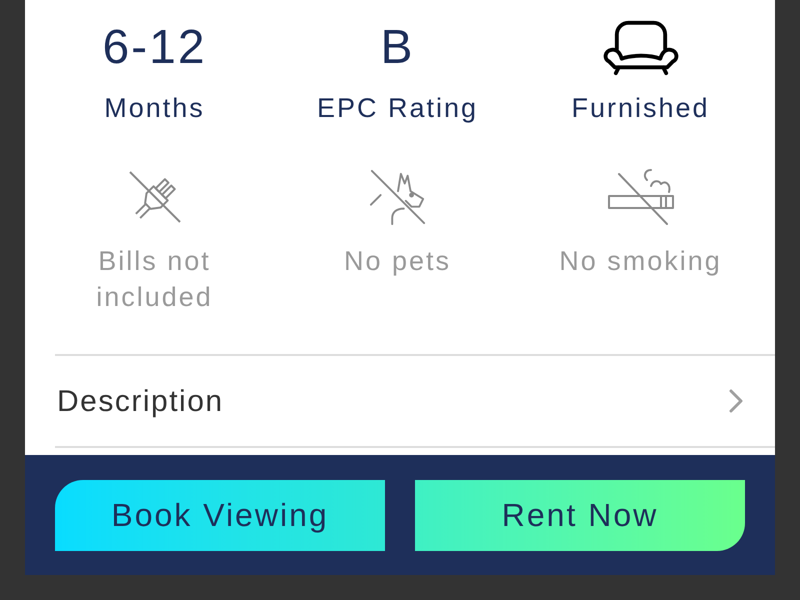  I want to click on rule-label: No smoking, so click(640, 261).